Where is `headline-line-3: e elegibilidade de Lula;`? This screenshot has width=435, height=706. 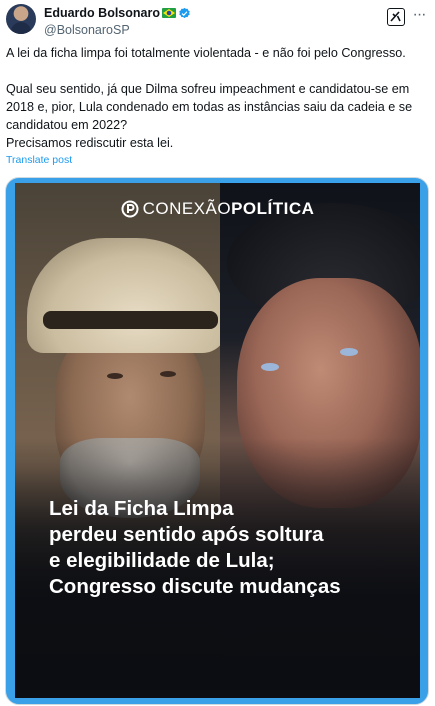
headline-line-3: e elegibilidade de Lula; is located at coordinates (162, 560).